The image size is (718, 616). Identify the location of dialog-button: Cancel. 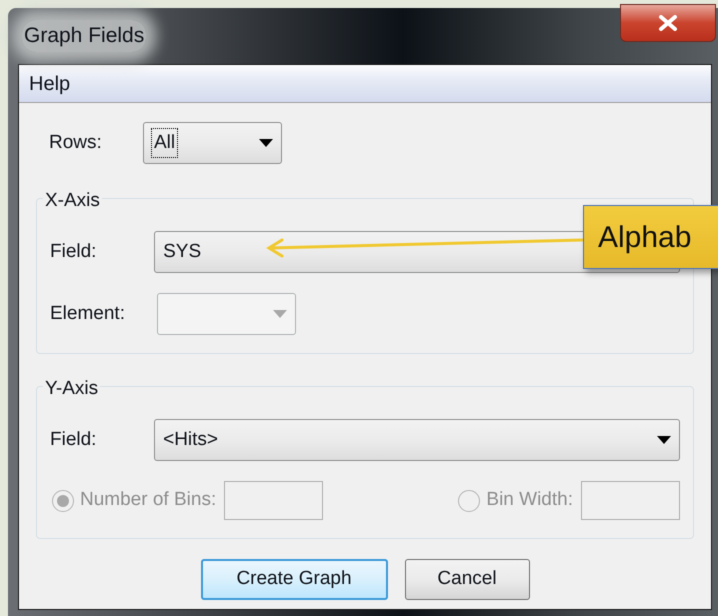
(467, 579).